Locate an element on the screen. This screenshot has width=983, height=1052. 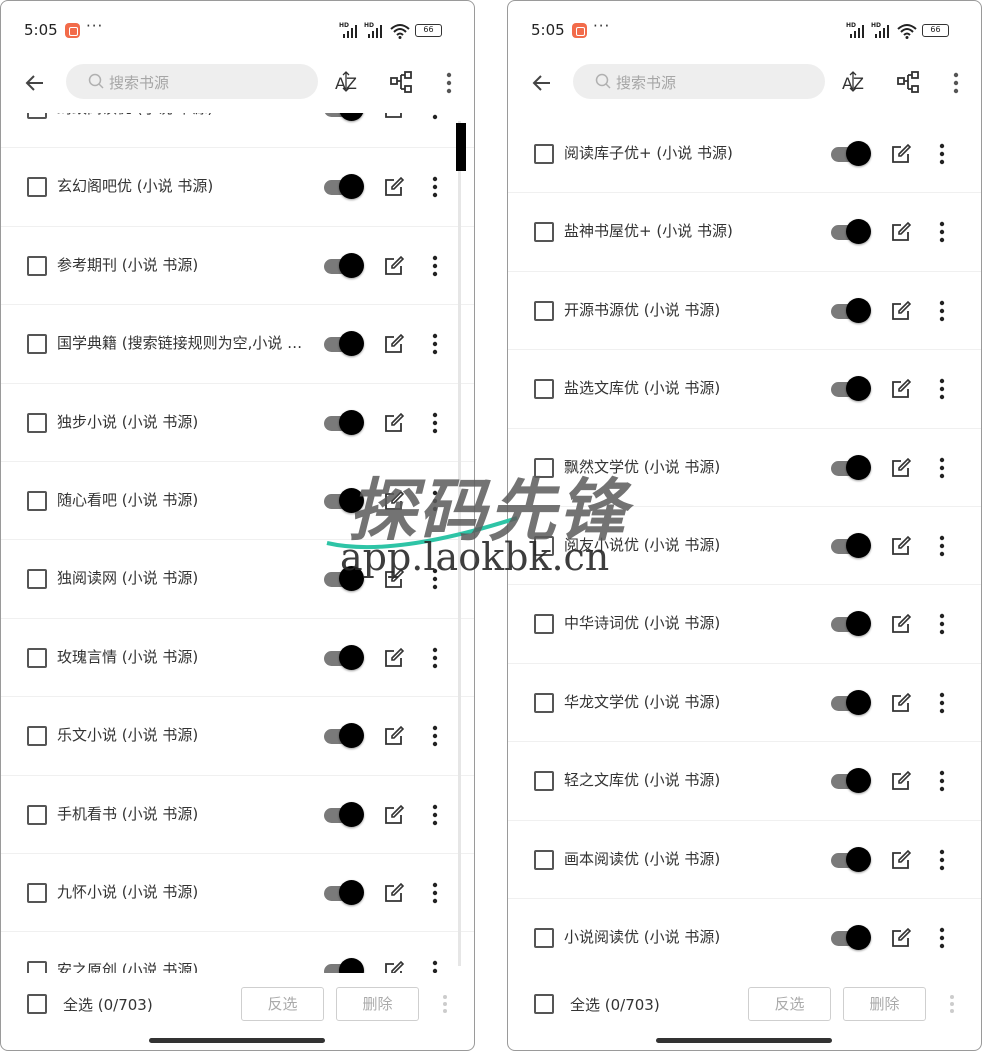
source-list-item: 飘然文学优 (小说 书源) is located at coordinates (744, 468).